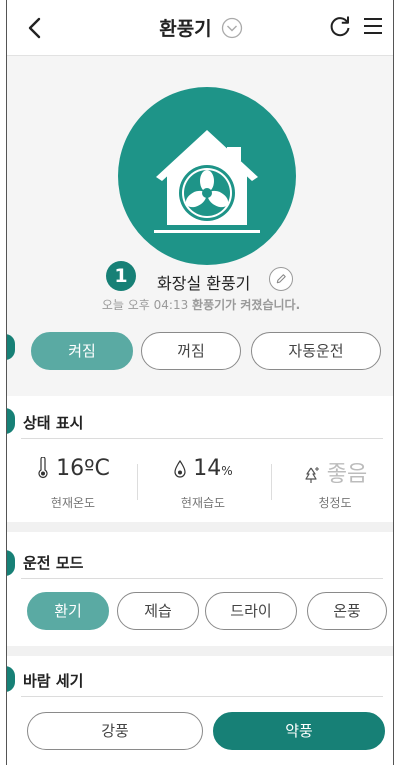  What do you see at coordinates (316, 351) in the screenshot?
I see `auto-run-button: 자동운전` at bounding box center [316, 351].